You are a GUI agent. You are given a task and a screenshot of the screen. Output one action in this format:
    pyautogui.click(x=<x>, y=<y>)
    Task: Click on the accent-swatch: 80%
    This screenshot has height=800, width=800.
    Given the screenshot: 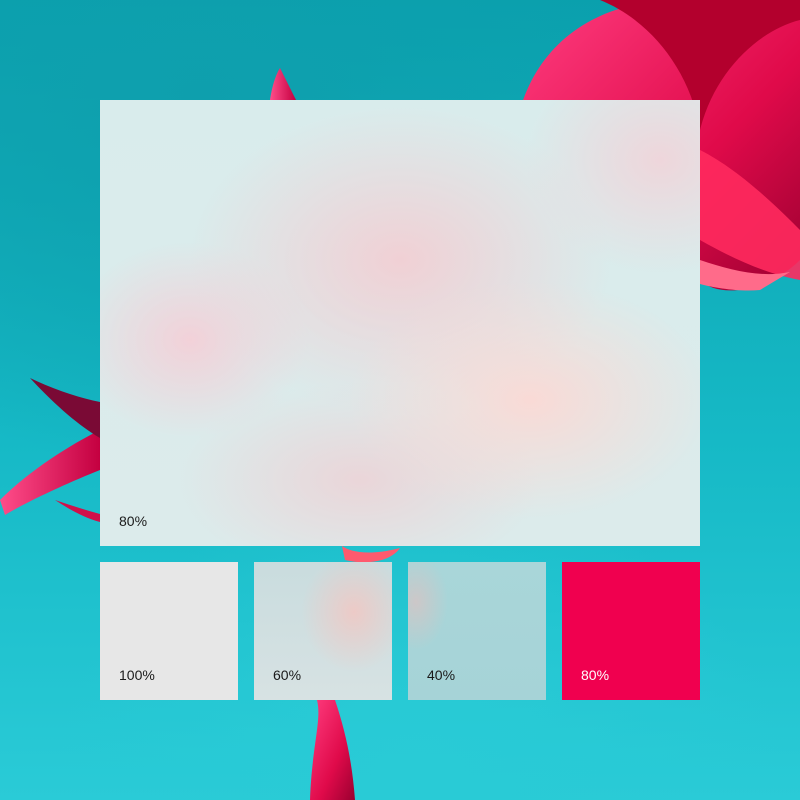 What is the action you would take?
    pyautogui.click(x=631, y=631)
    